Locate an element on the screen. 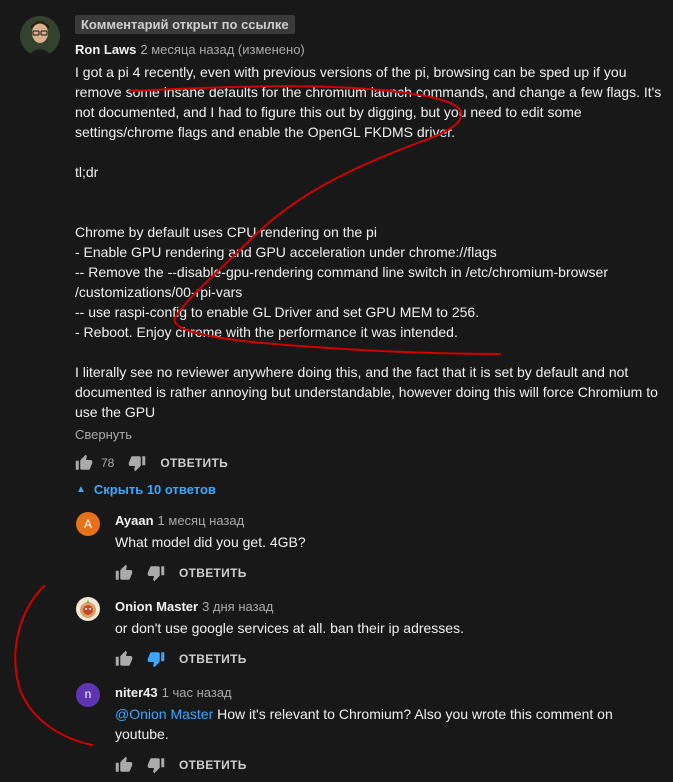 This screenshot has height=782, width=673. avatar: A is located at coordinates (88, 524).